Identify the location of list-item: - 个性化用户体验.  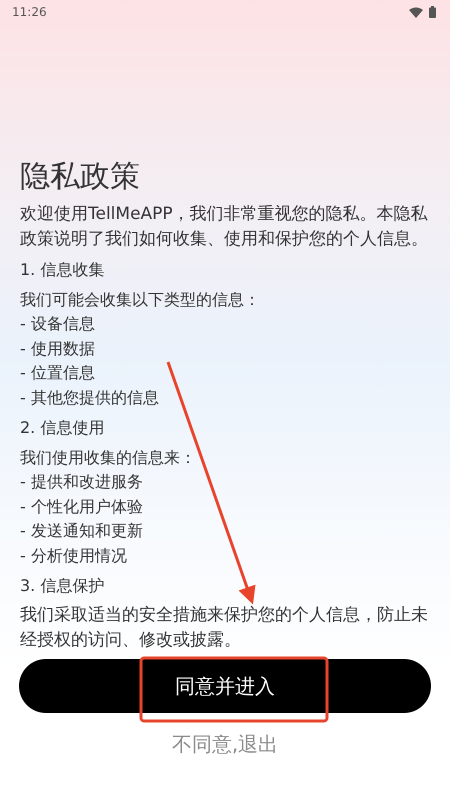
(82, 507).